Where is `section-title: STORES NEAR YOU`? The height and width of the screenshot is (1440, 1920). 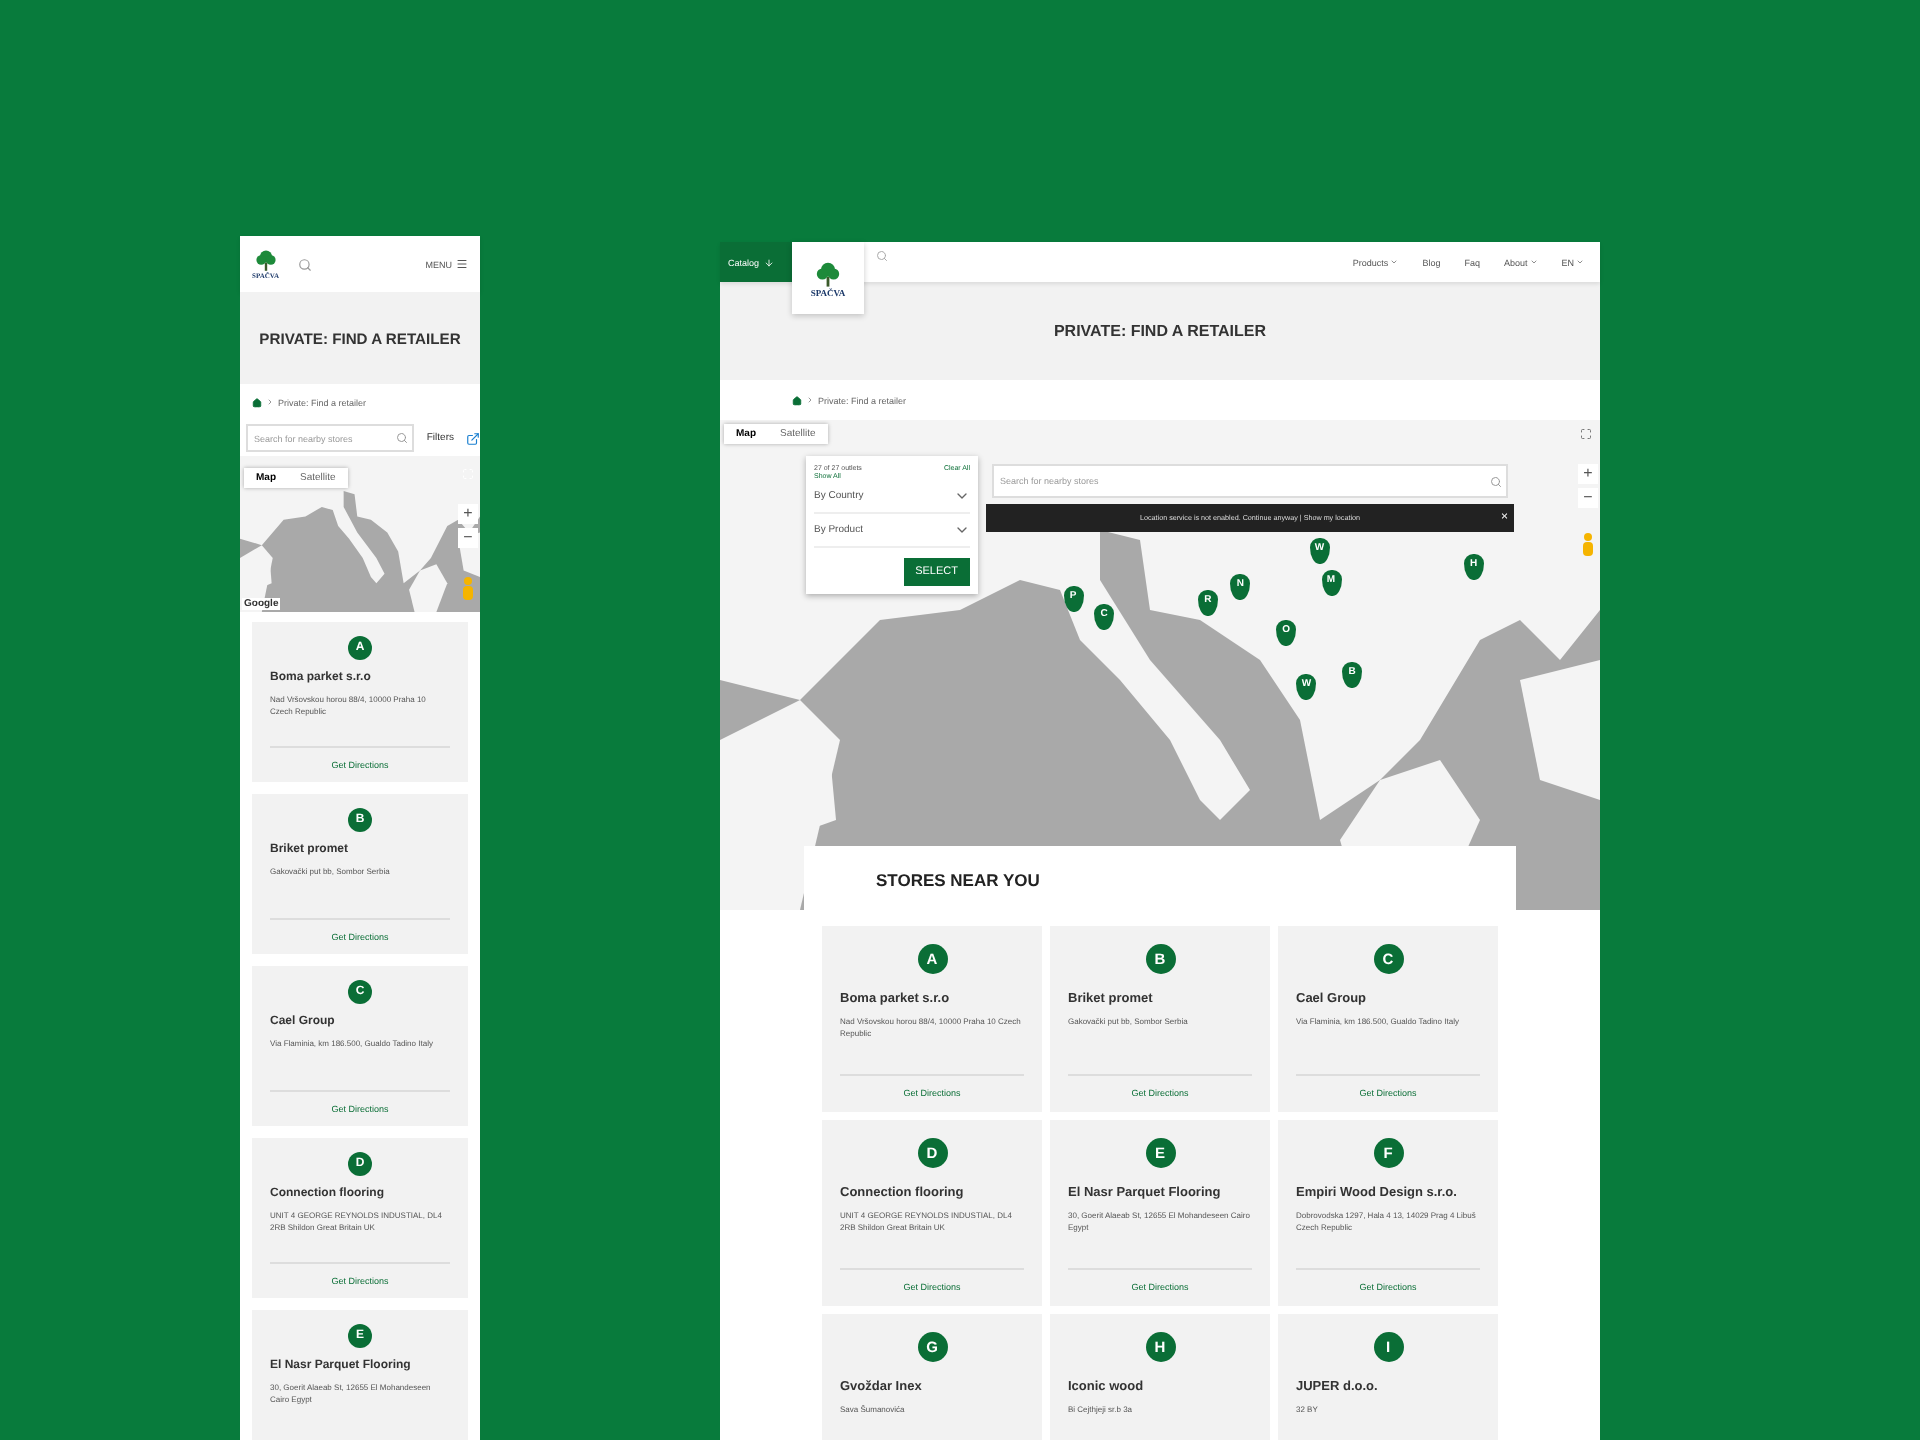
section-title: STORES NEAR YOU is located at coordinates (959, 880).